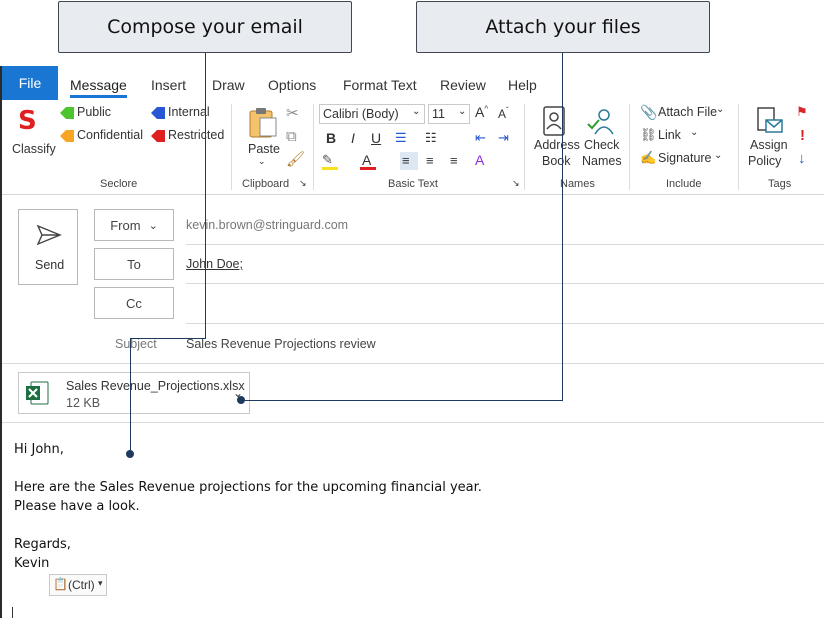 The image size is (824, 618). What do you see at coordinates (556, 137) in the screenshot?
I see `address-book-button: Address Book` at bounding box center [556, 137].